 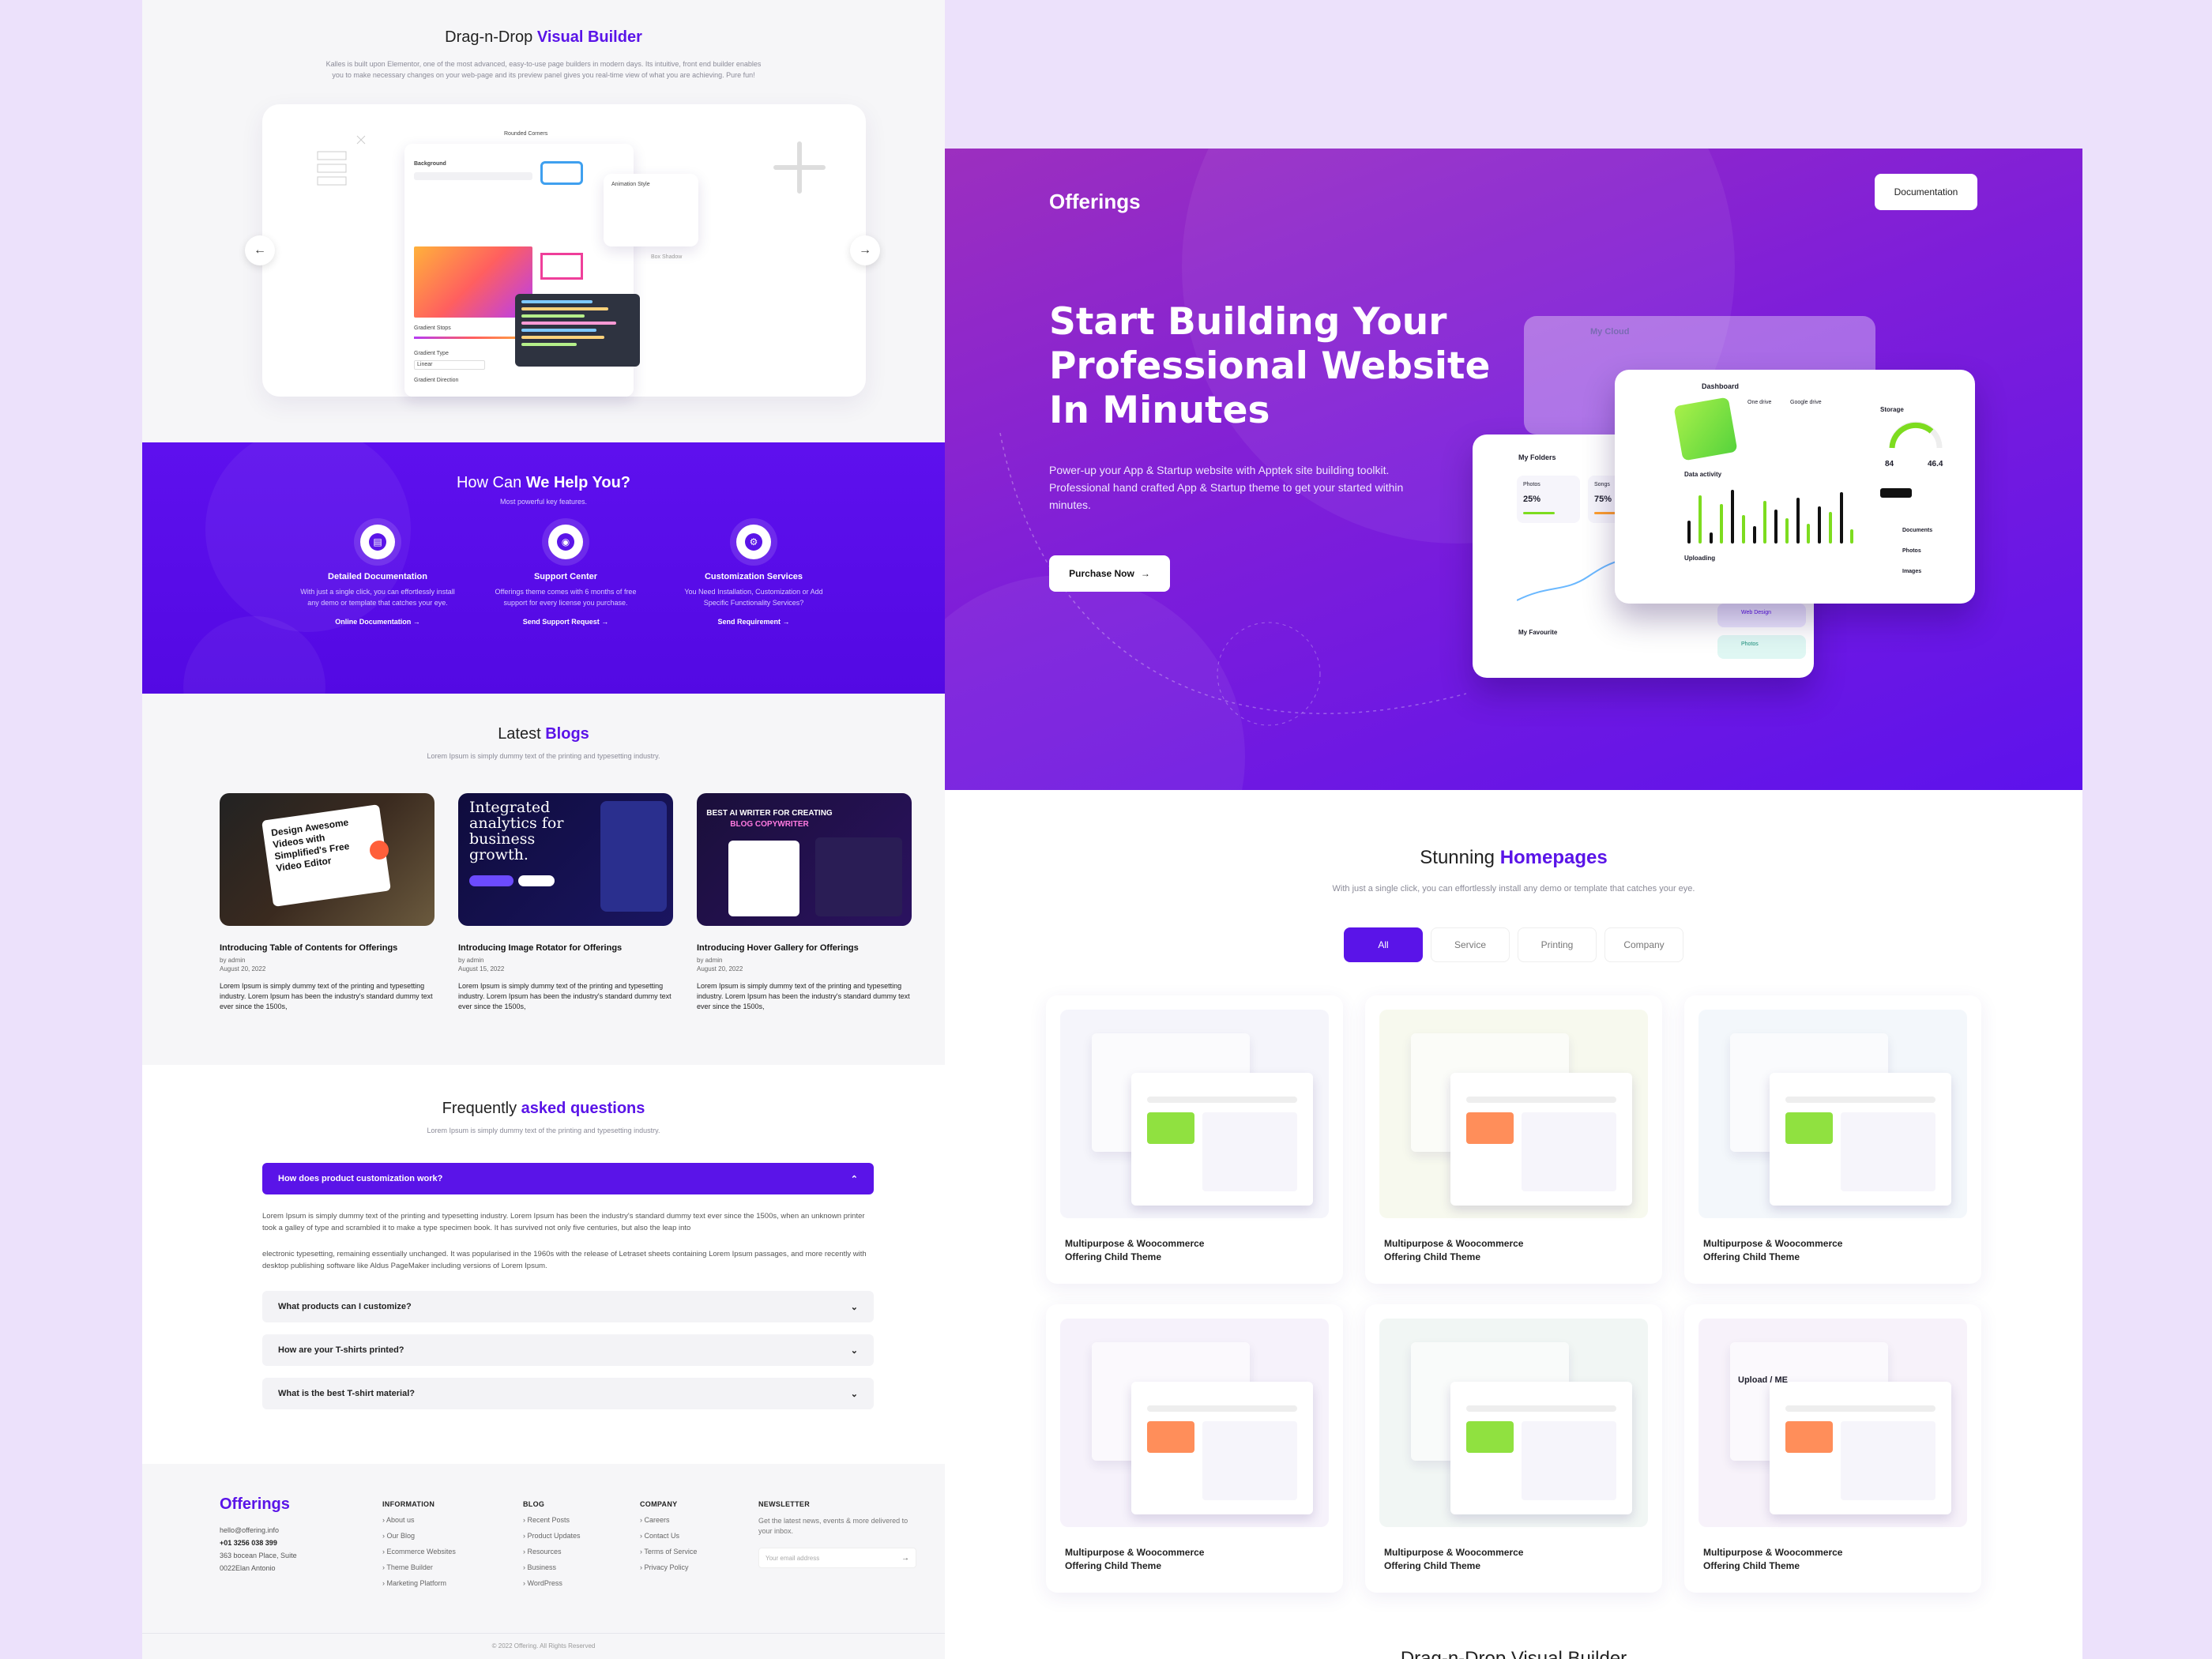 I want to click on help-feature-link: Send Requirement →, so click(x=754, y=622).